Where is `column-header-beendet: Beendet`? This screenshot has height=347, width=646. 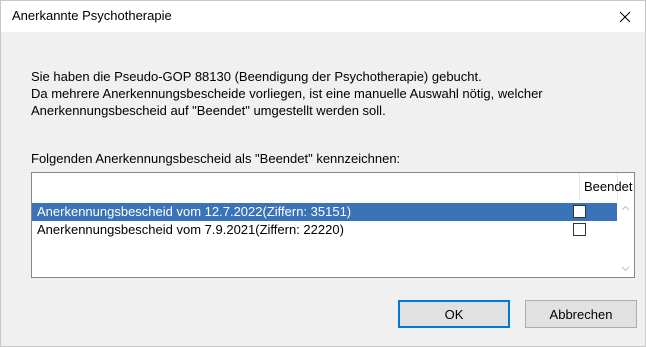 column-header-beendet: Beendet is located at coordinates (605, 186).